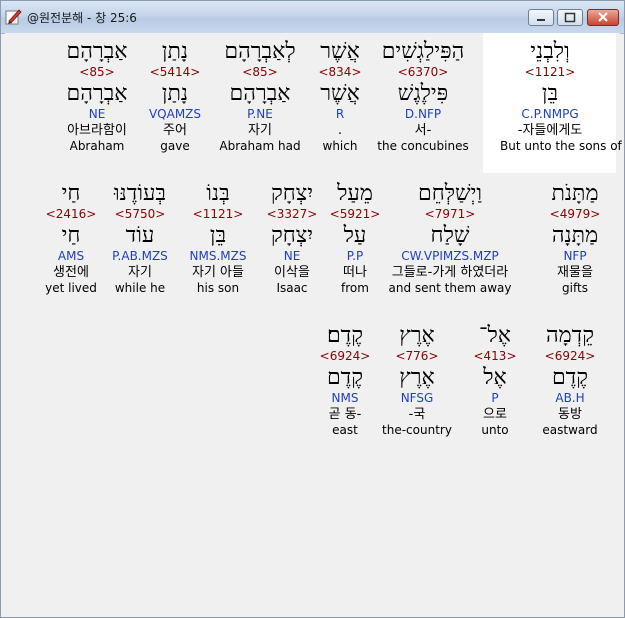 This screenshot has height=618, width=625. What do you see at coordinates (575, 256) in the screenshot?
I see `morph-code: NFP` at bounding box center [575, 256].